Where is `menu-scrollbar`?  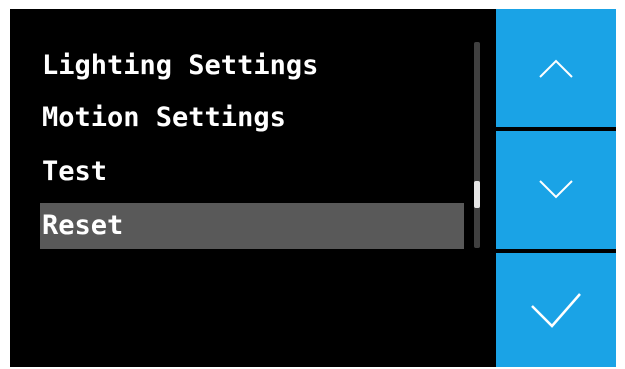
menu-scrollbar is located at coordinates (477, 145).